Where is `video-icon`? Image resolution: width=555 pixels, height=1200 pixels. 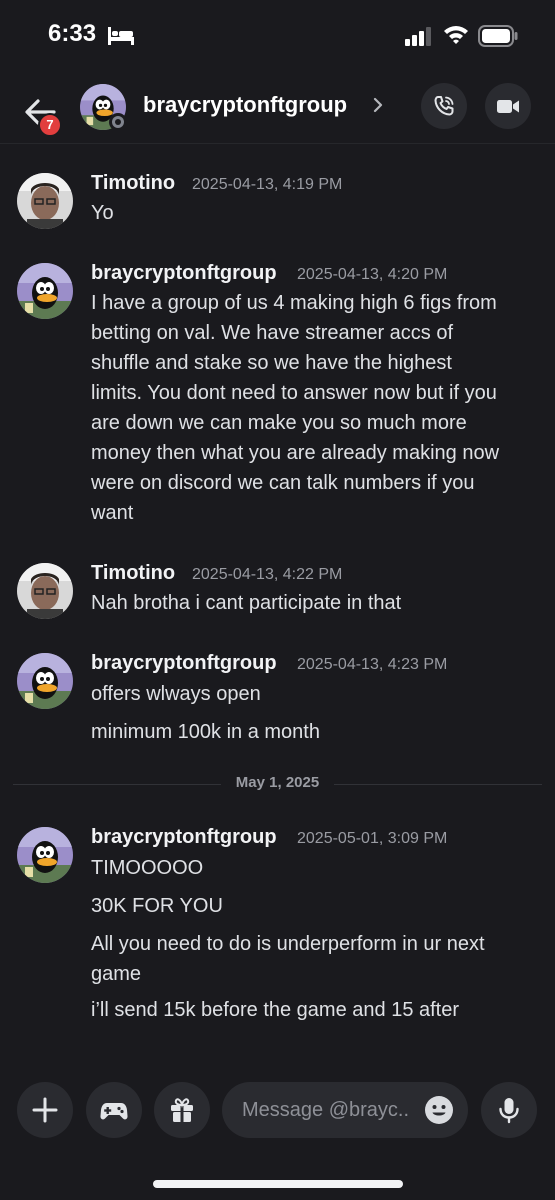 video-icon is located at coordinates (508, 106).